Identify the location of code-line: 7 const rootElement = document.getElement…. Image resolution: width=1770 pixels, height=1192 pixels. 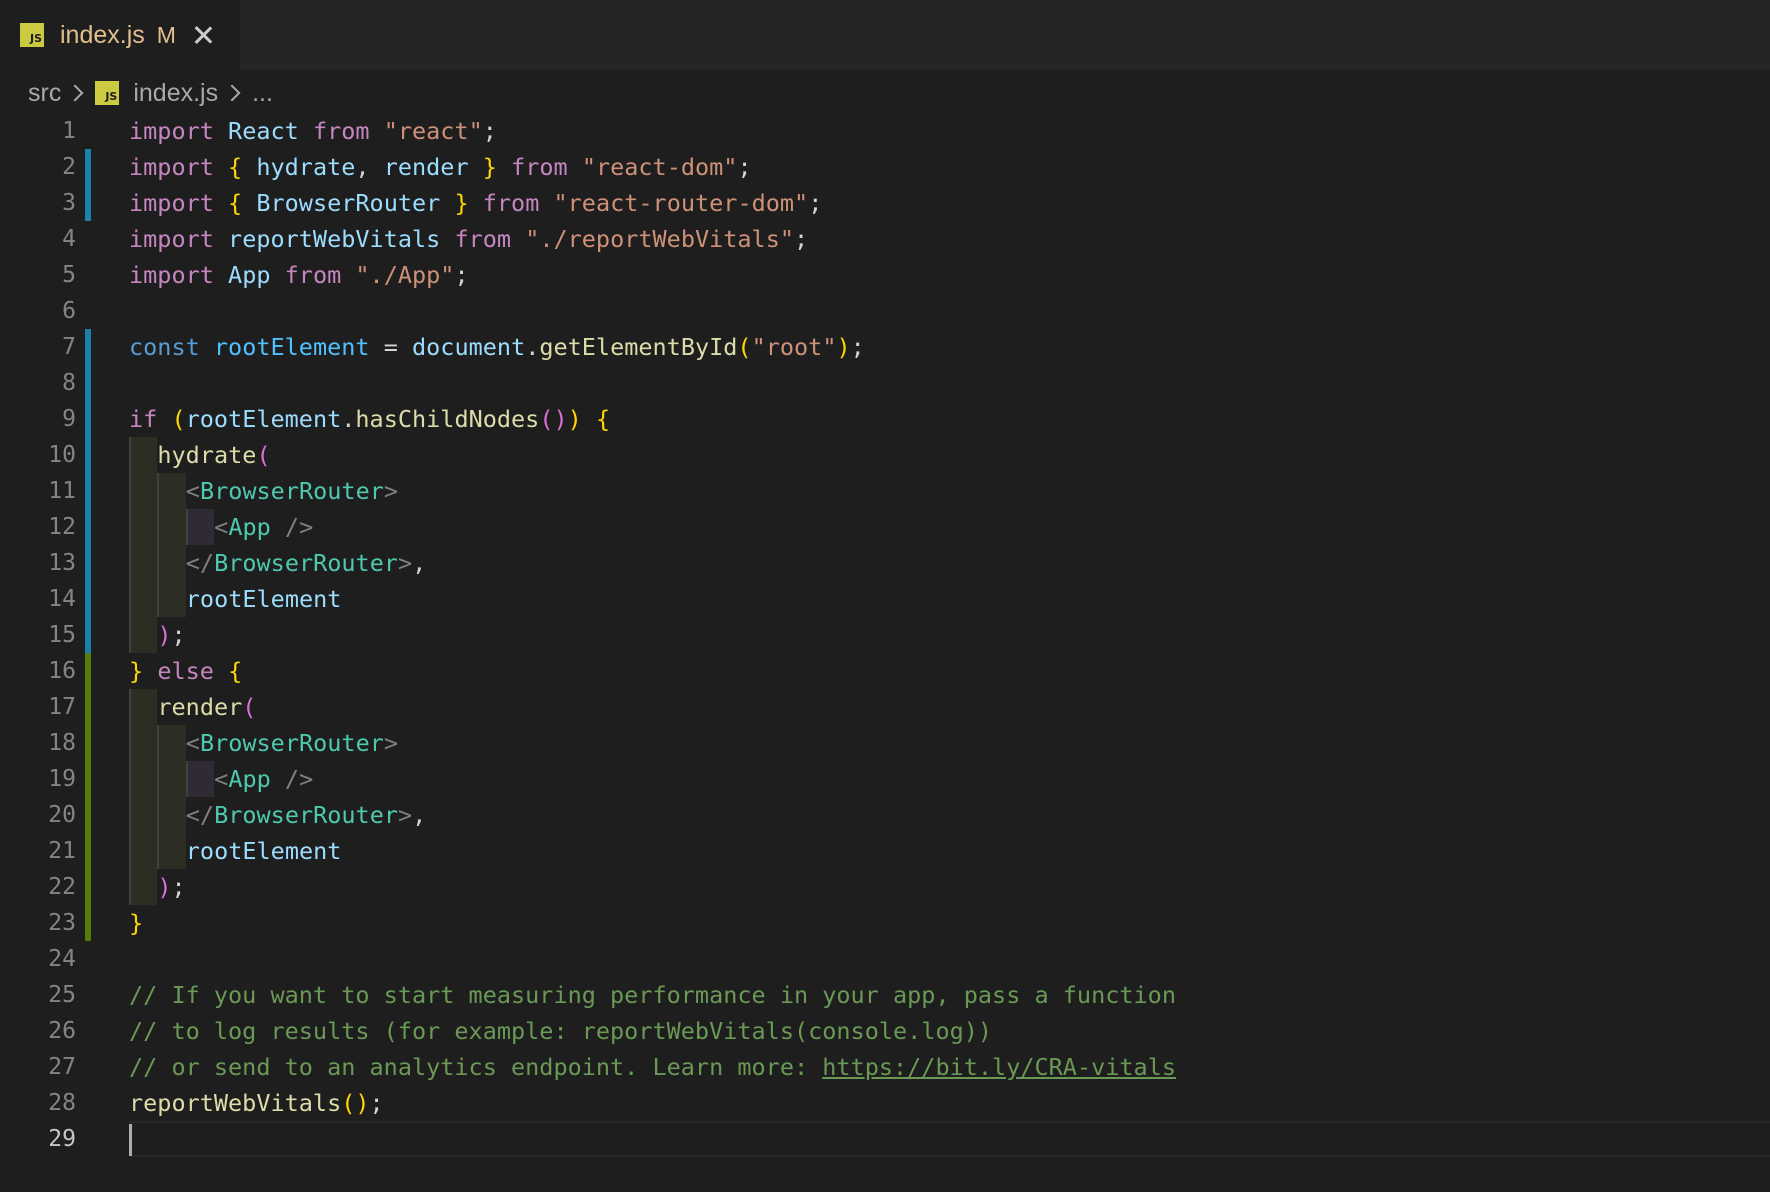
(885, 347).